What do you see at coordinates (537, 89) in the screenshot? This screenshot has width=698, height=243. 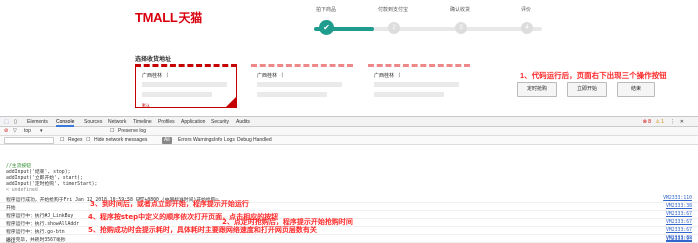 I see `timer-buy-button: 定时抢购` at bounding box center [537, 89].